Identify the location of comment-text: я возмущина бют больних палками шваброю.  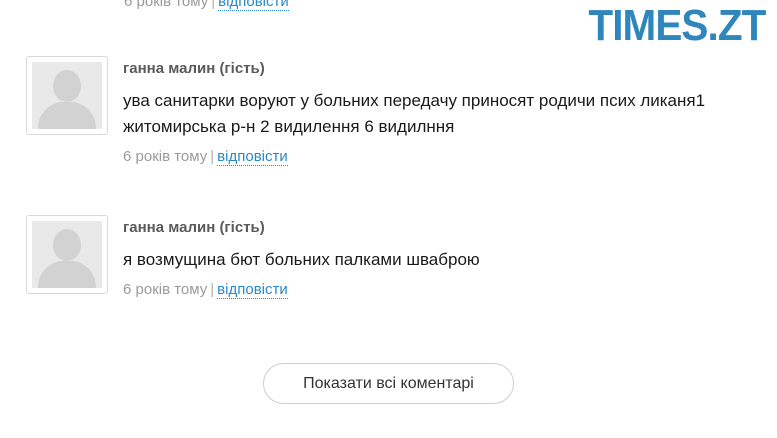
(301, 259).